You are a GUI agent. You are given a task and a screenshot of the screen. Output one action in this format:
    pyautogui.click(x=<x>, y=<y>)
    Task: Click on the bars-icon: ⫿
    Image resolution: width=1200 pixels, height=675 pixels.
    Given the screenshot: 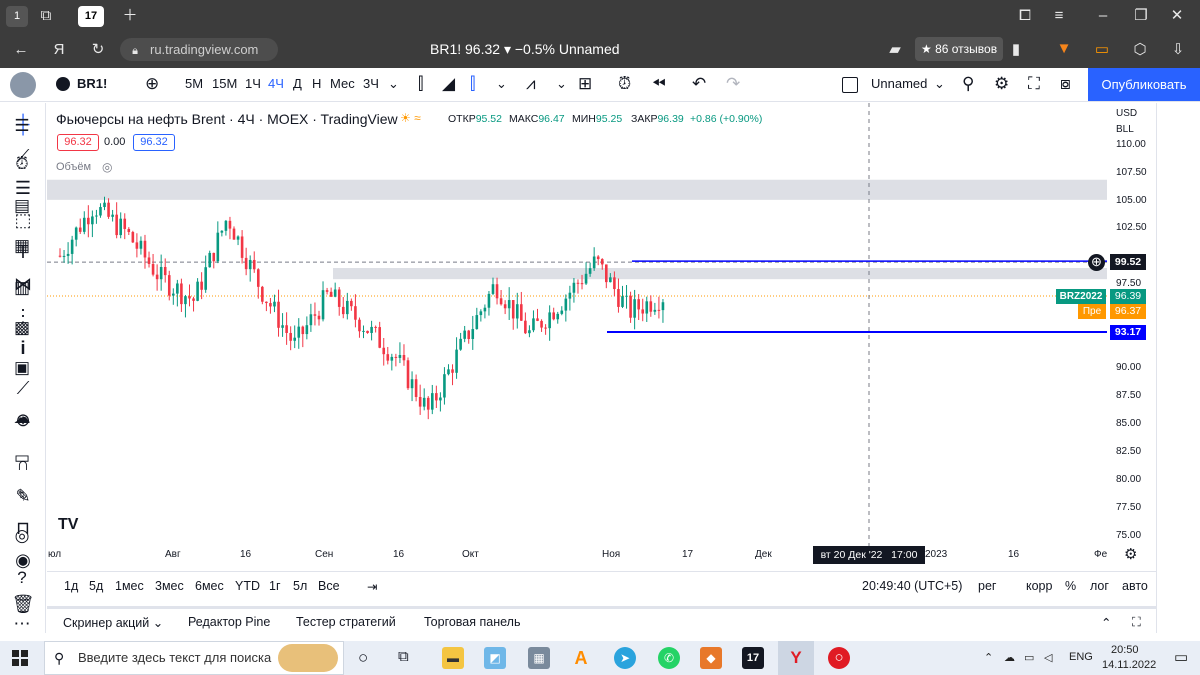 What is the action you would take?
    pyautogui.click(x=472, y=84)
    